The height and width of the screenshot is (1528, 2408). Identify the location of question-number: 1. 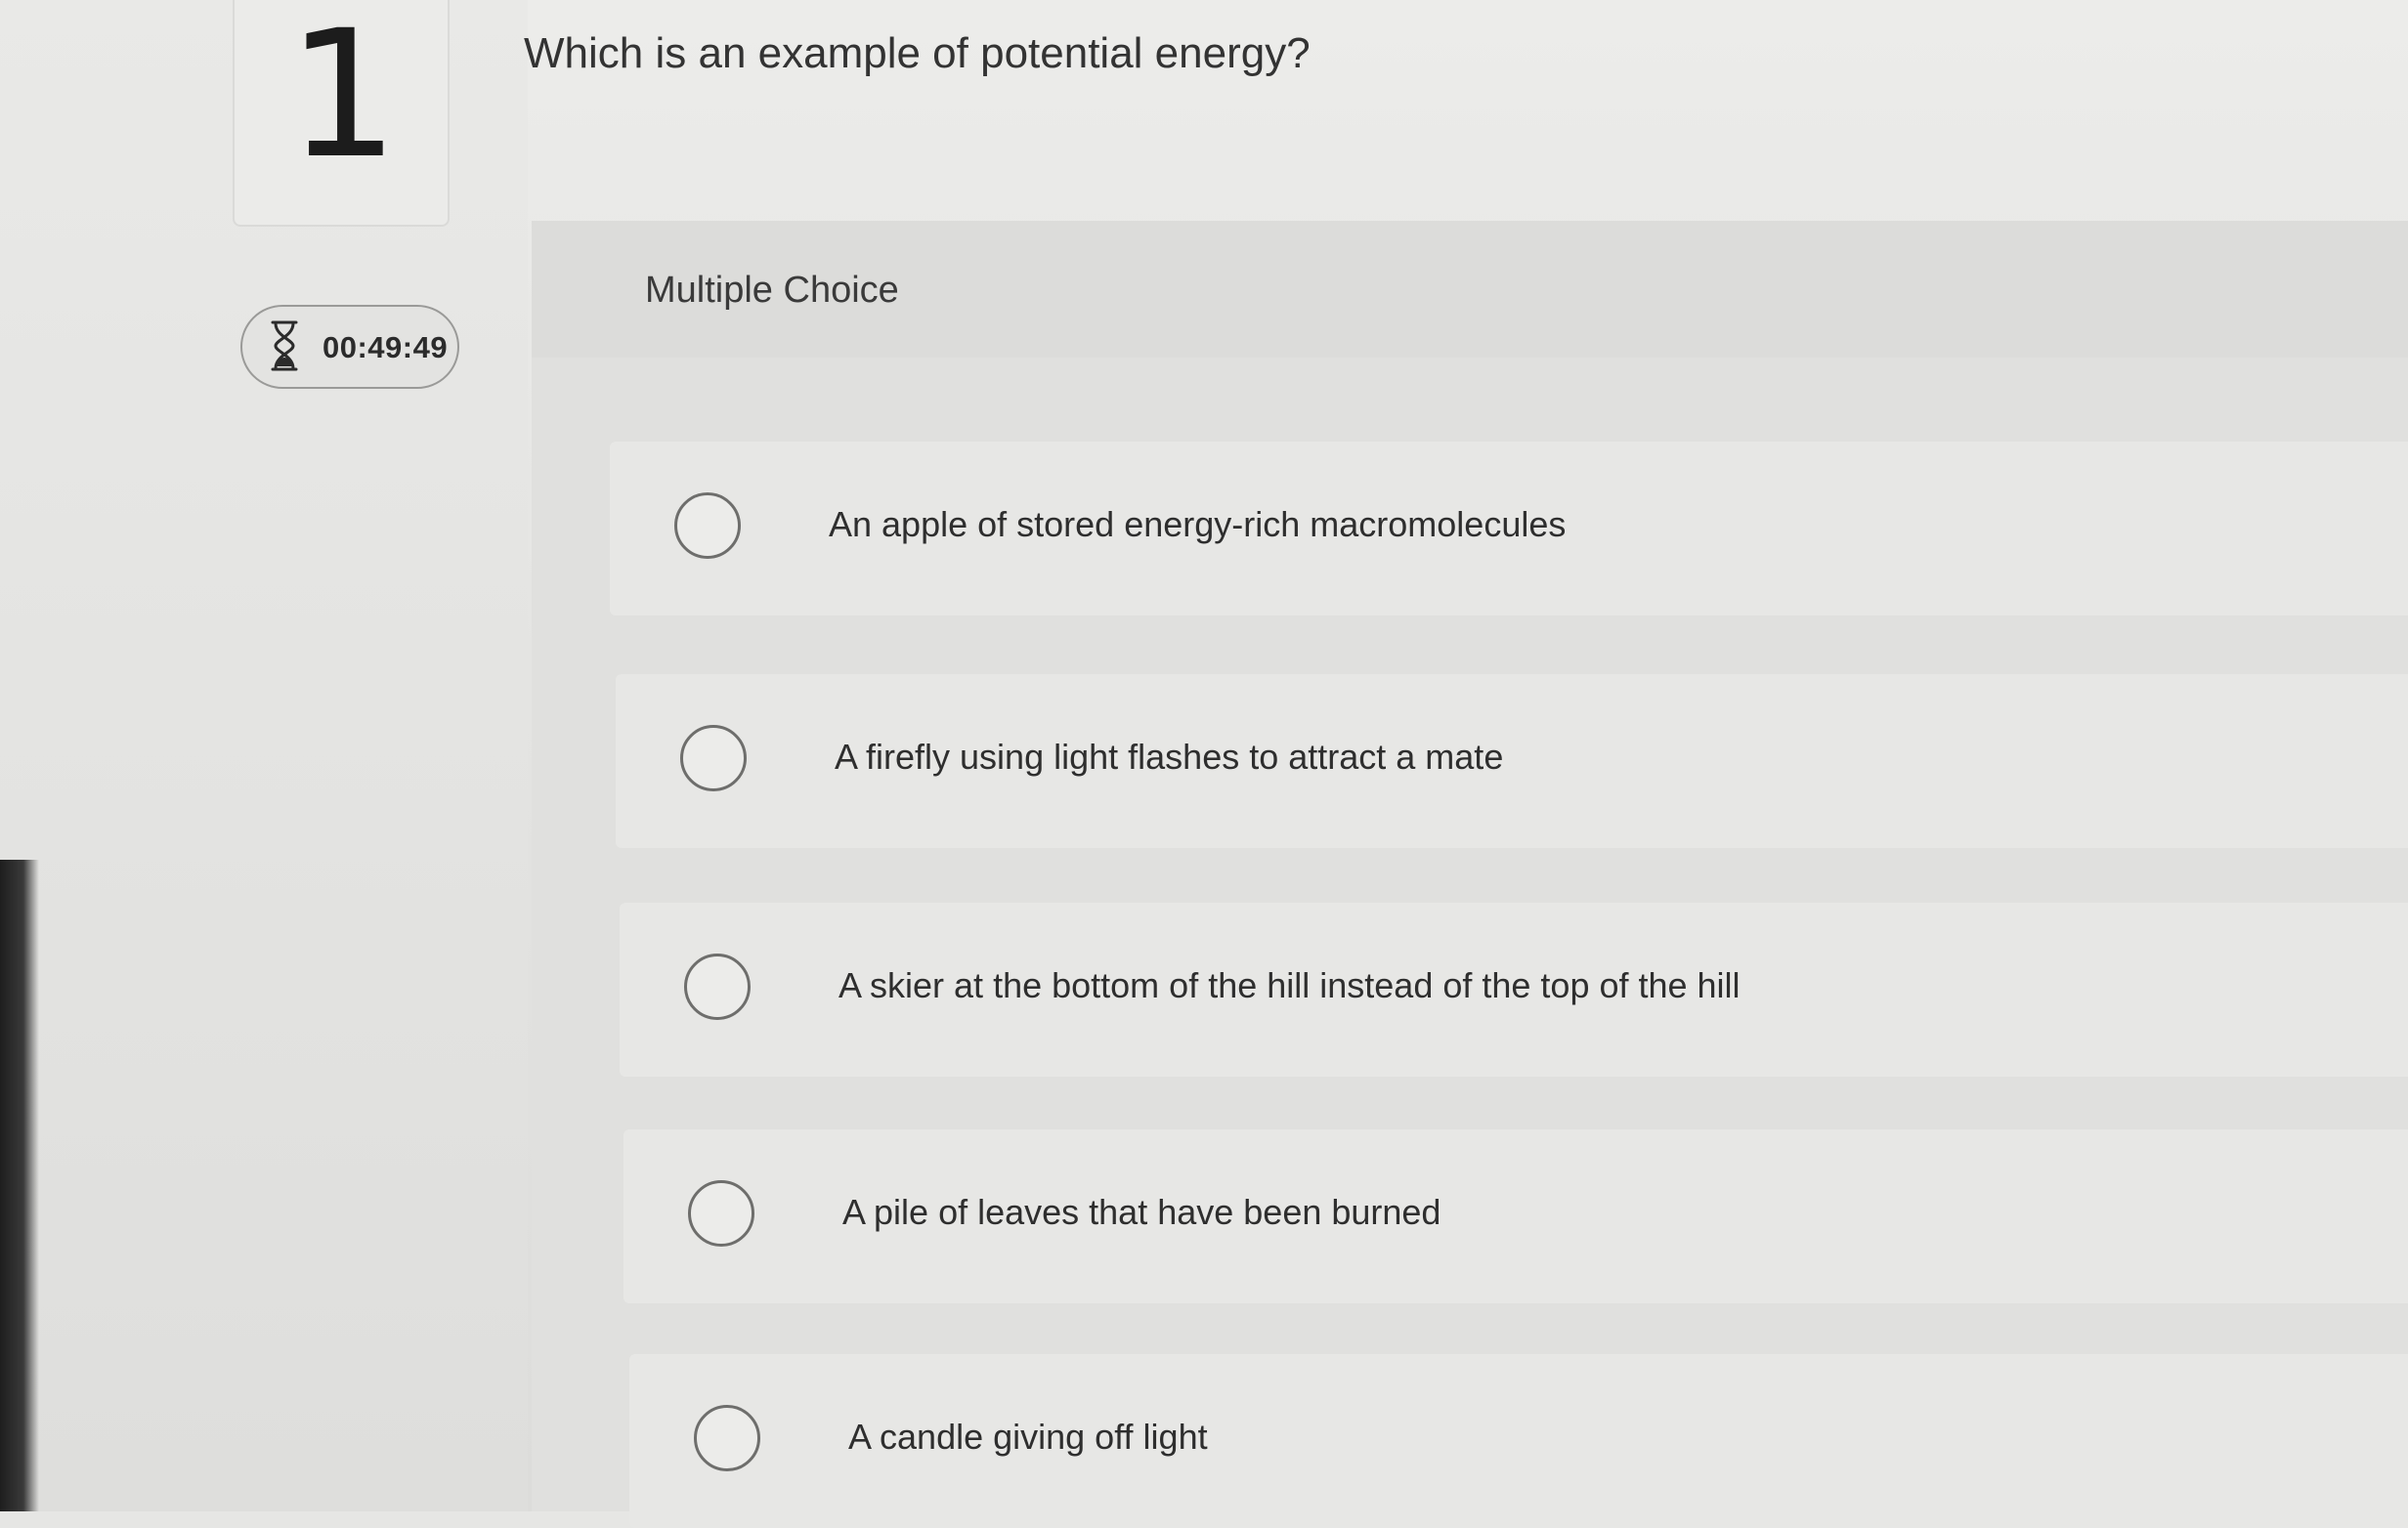
(343, 99).